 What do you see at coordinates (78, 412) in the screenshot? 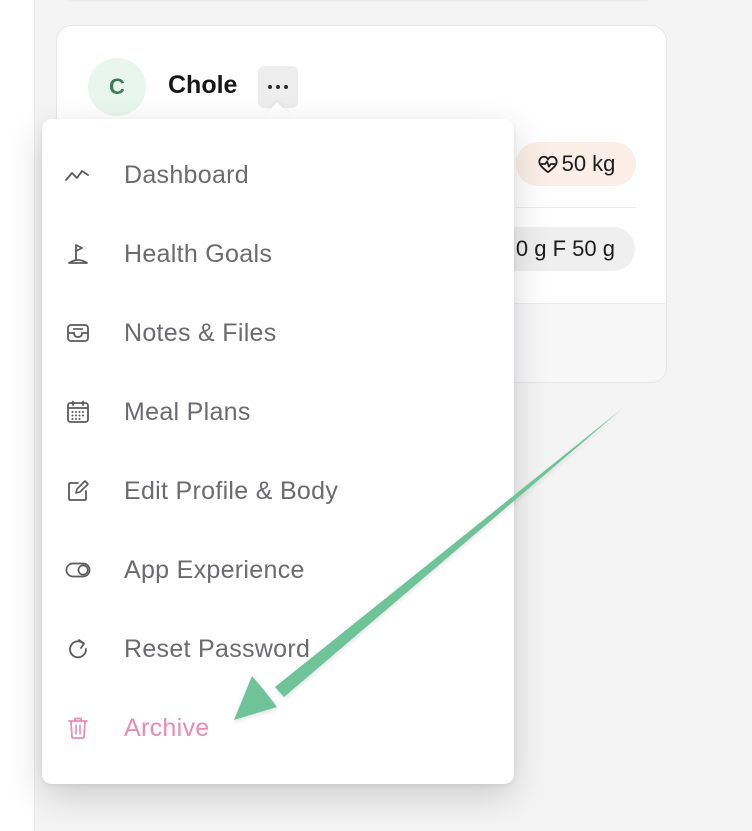
I see `calendar-icon` at bounding box center [78, 412].